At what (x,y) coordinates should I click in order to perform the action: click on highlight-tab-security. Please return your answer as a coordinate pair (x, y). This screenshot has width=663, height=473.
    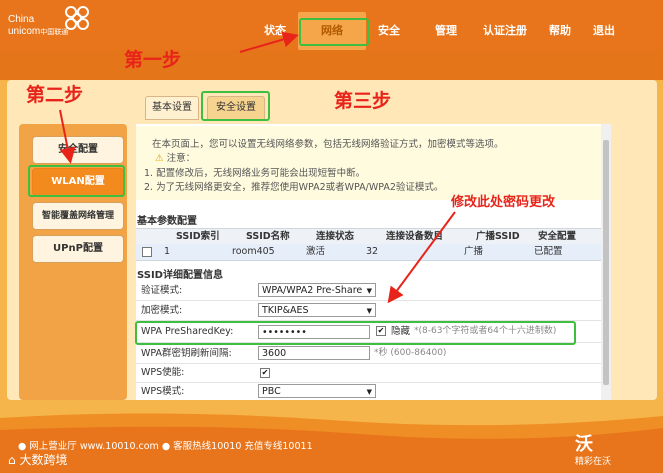
    Looking at the image, I should click on (235, 106).